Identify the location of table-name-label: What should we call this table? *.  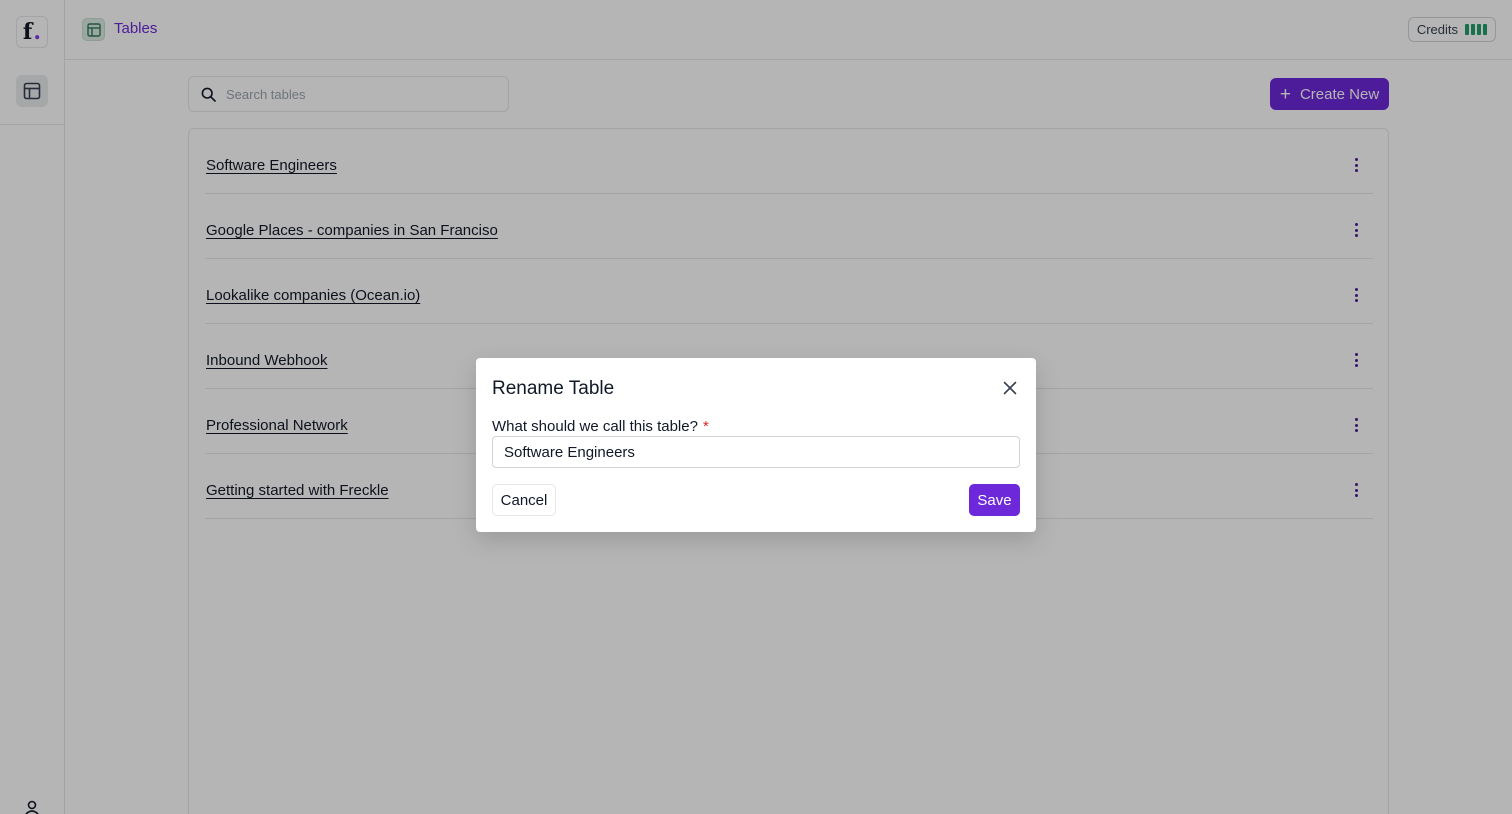
(600, 426).